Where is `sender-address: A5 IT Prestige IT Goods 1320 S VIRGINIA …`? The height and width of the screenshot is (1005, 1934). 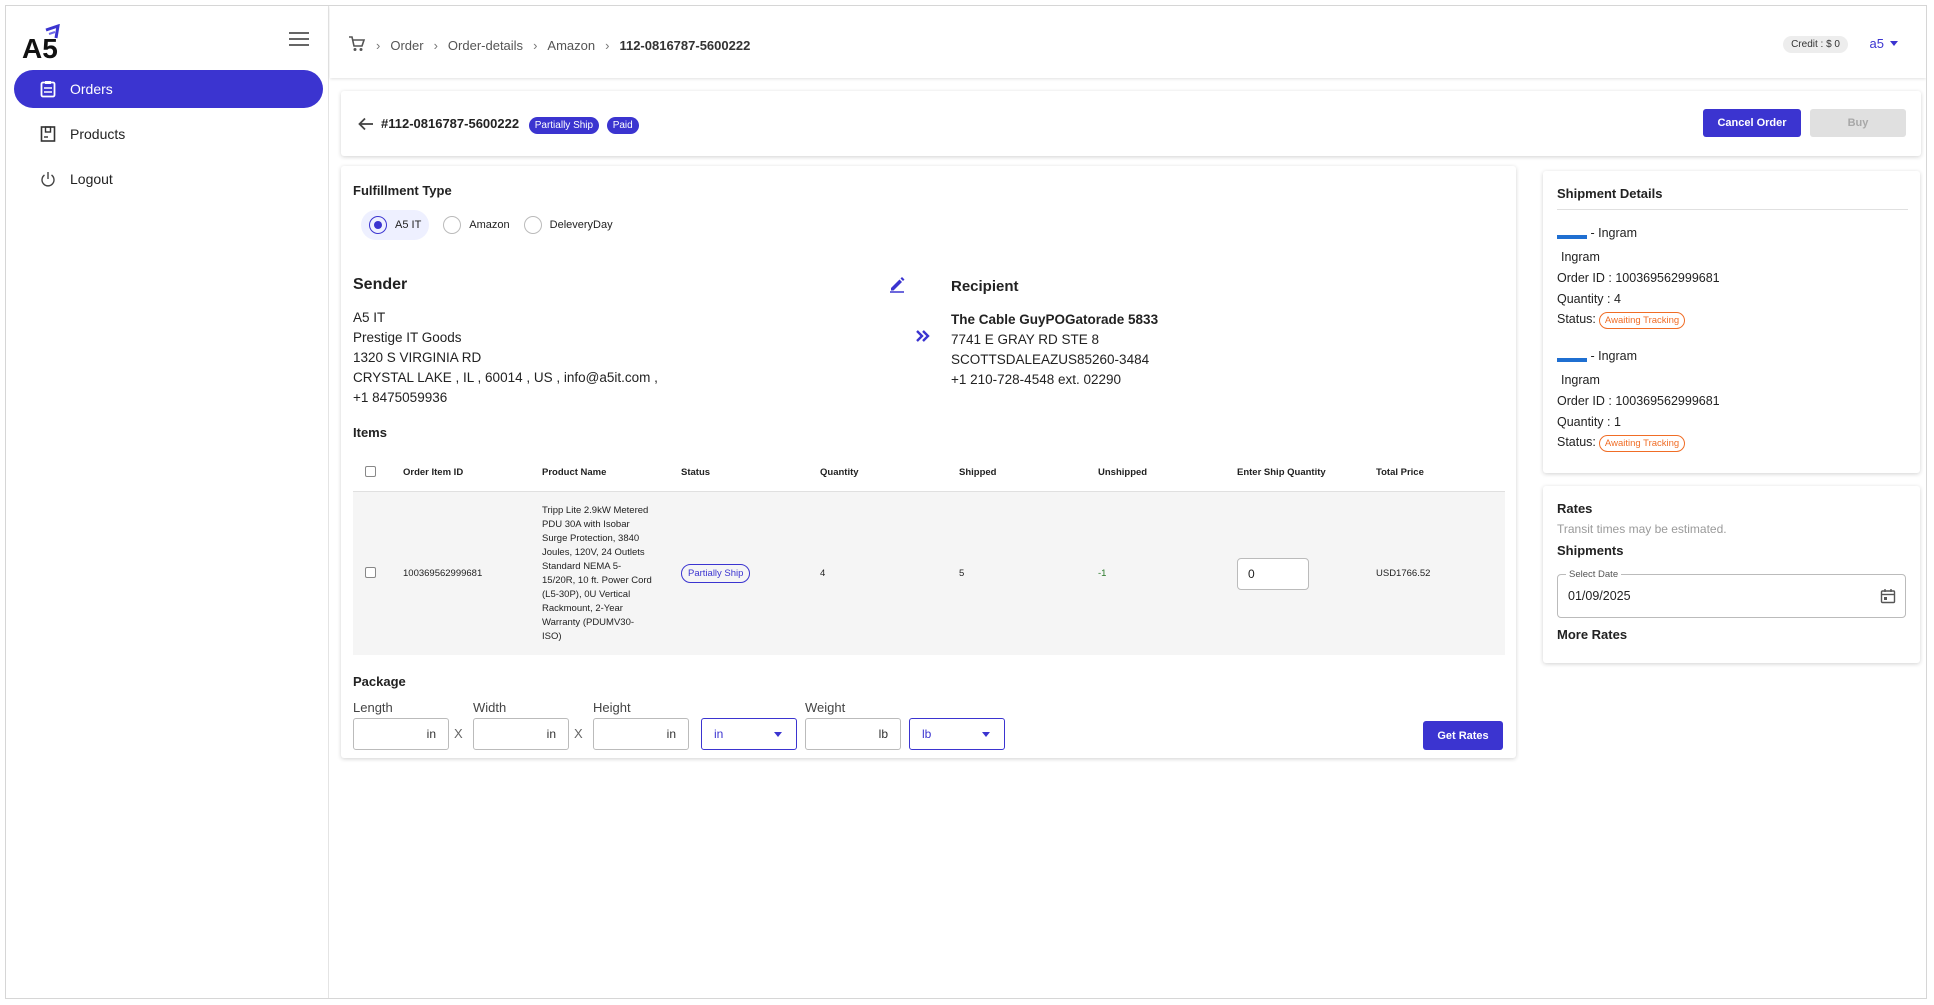
sender-address: A5 IT Prestige IT Goods 1320 S VIRGINIA … is located at coordinates (505, 358).